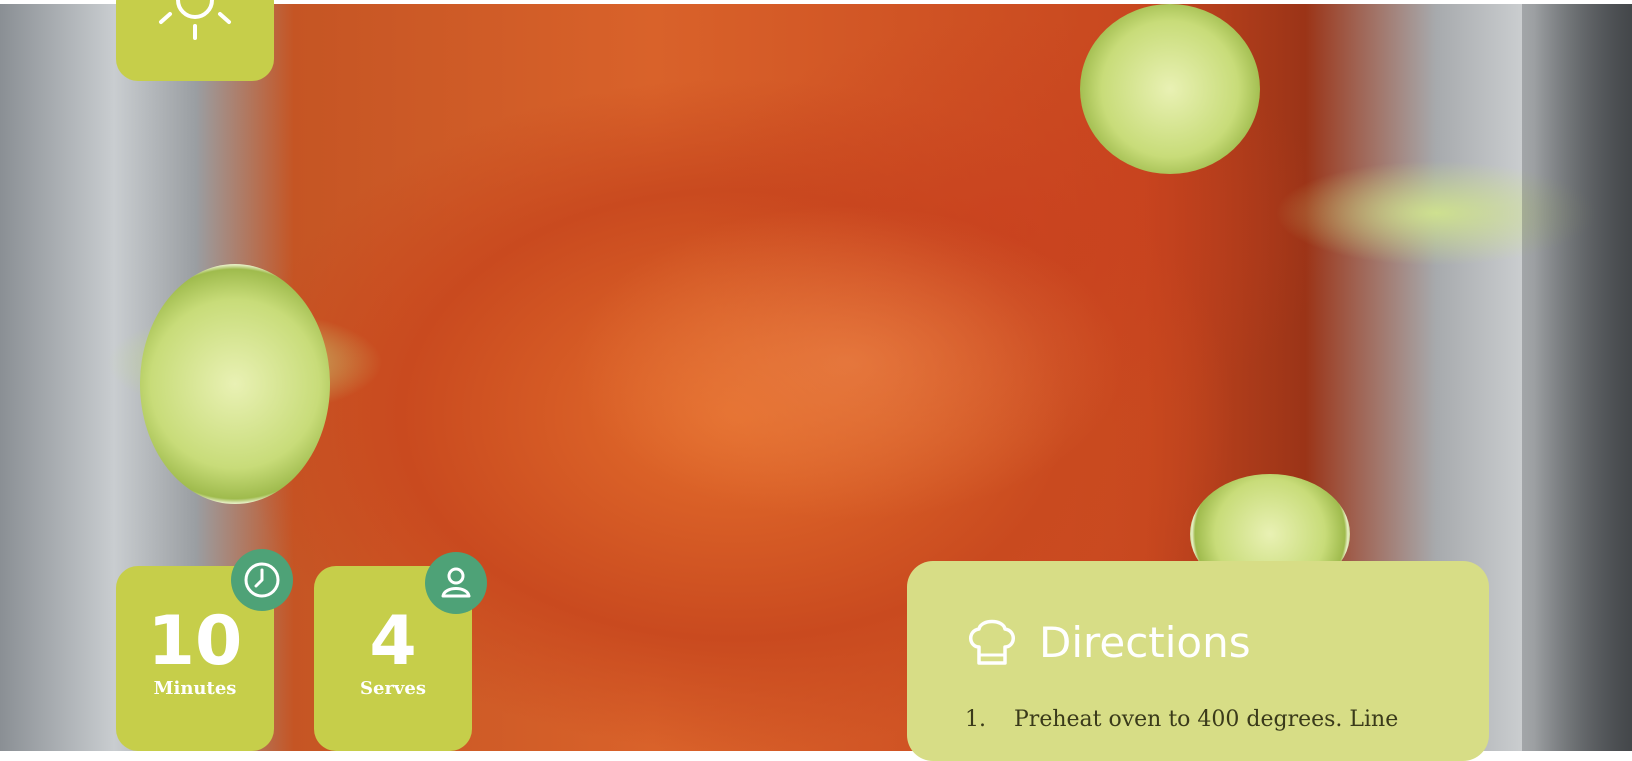  I want to click on clock-badge, so click(262, 580).